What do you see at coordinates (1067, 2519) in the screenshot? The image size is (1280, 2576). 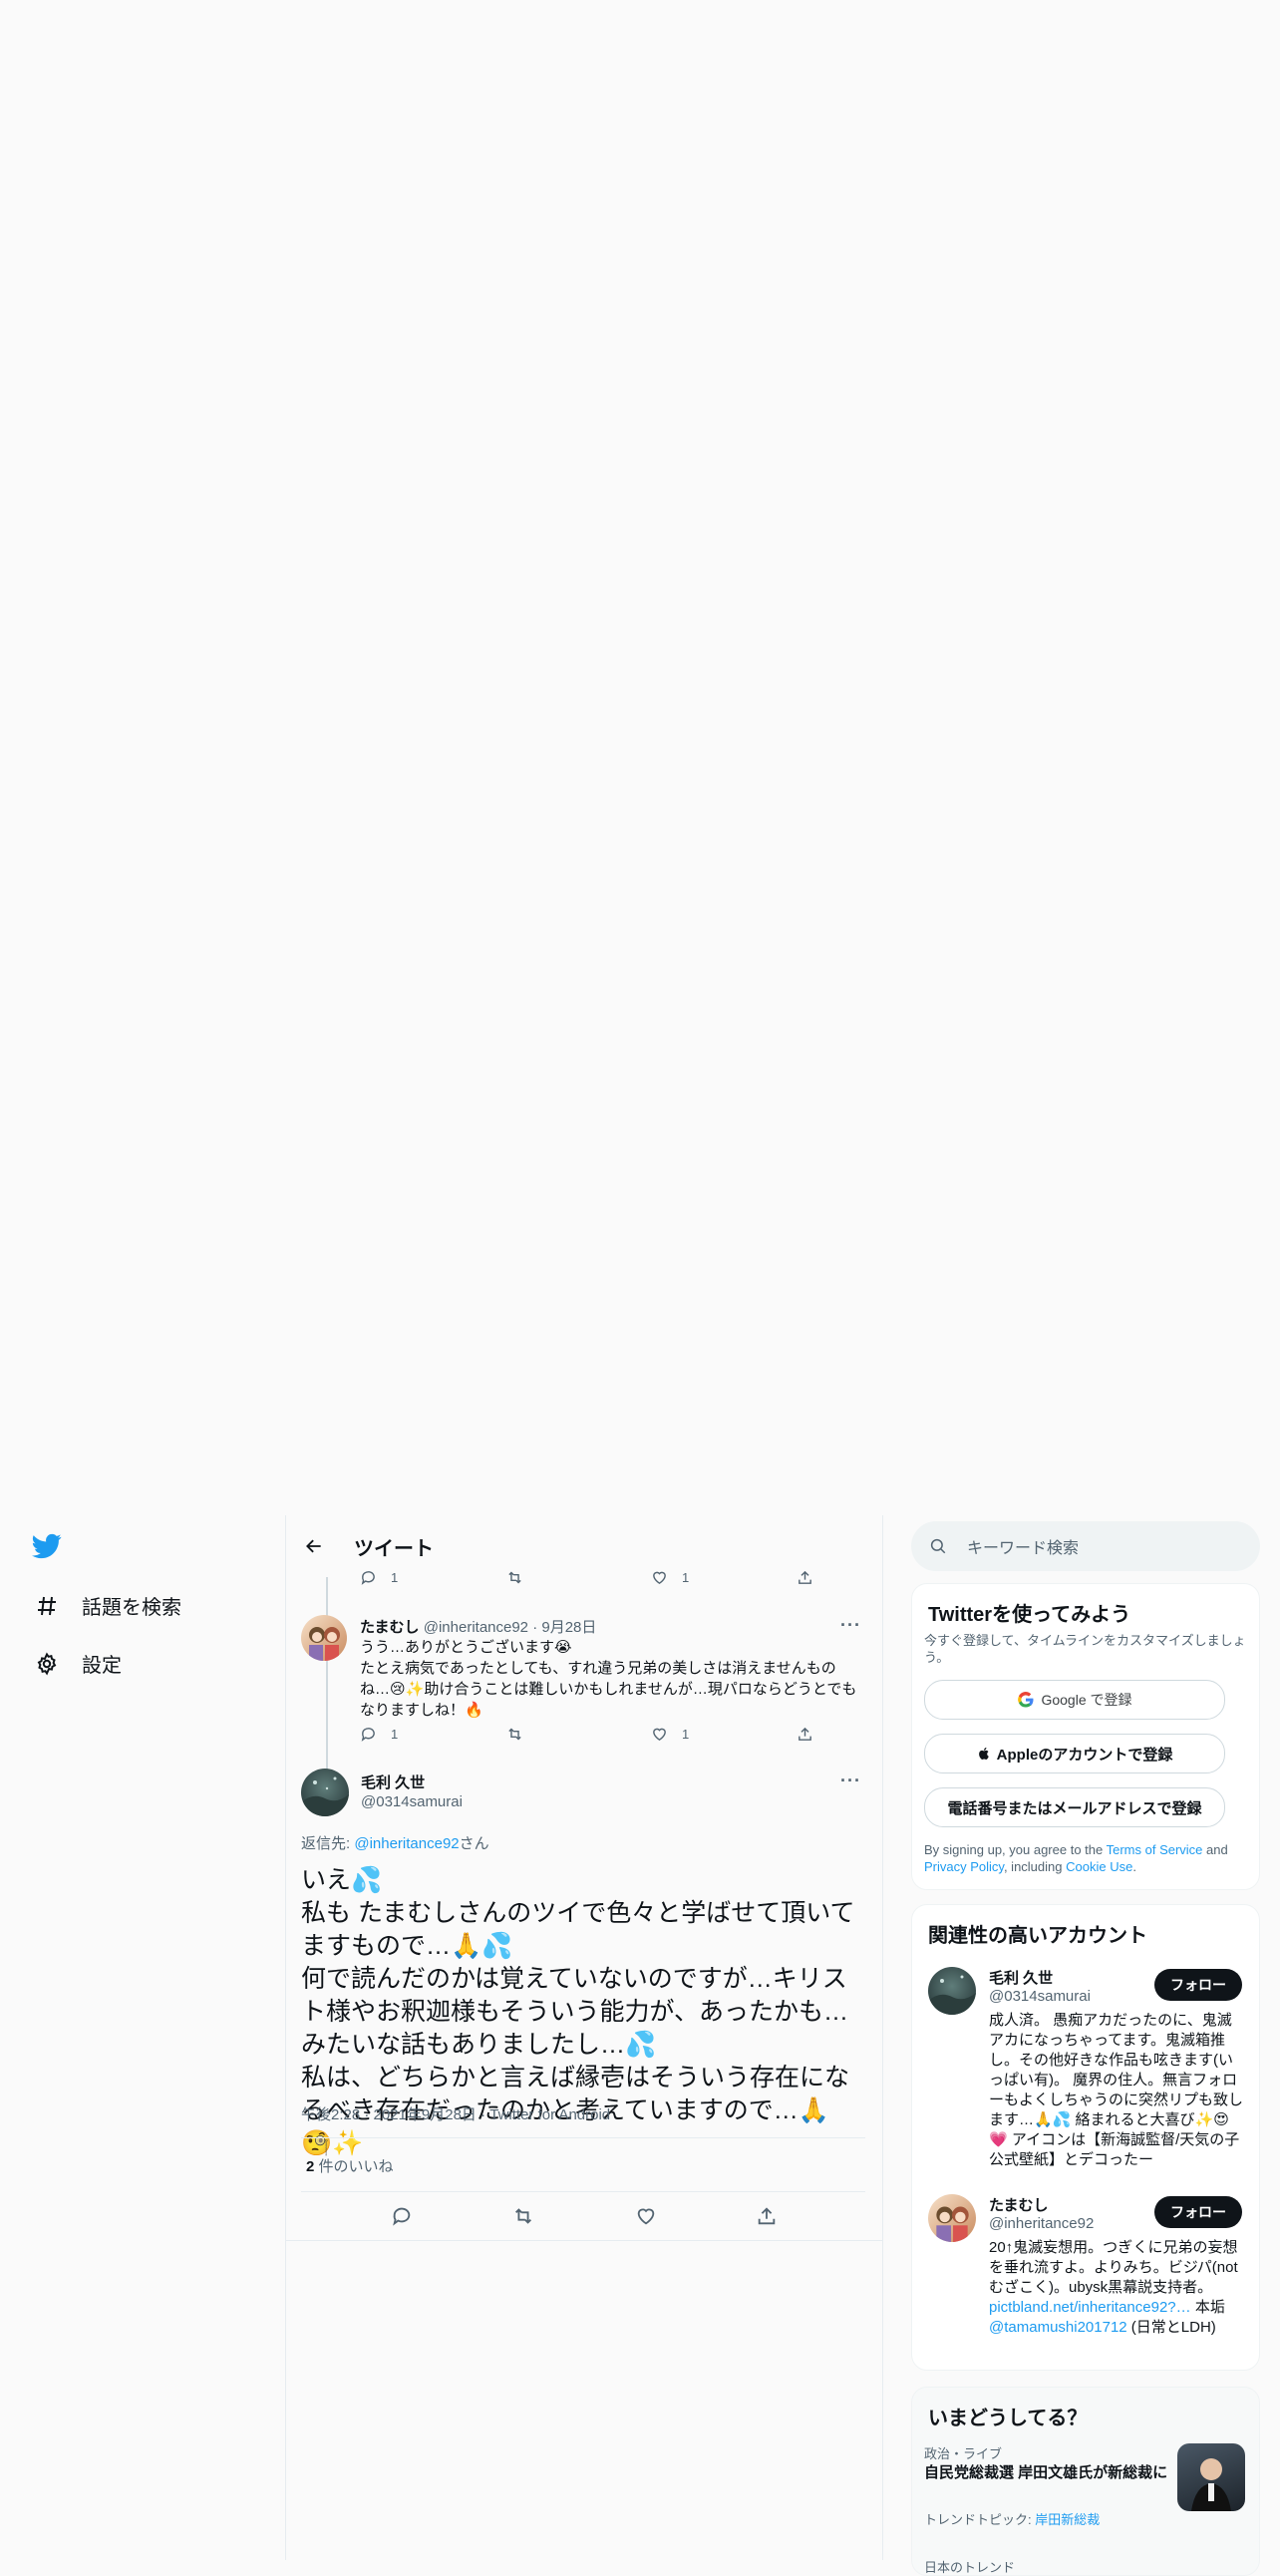 I see `trend-topic-link: 岸田新総裁` at bounding box center [1067, 2519].